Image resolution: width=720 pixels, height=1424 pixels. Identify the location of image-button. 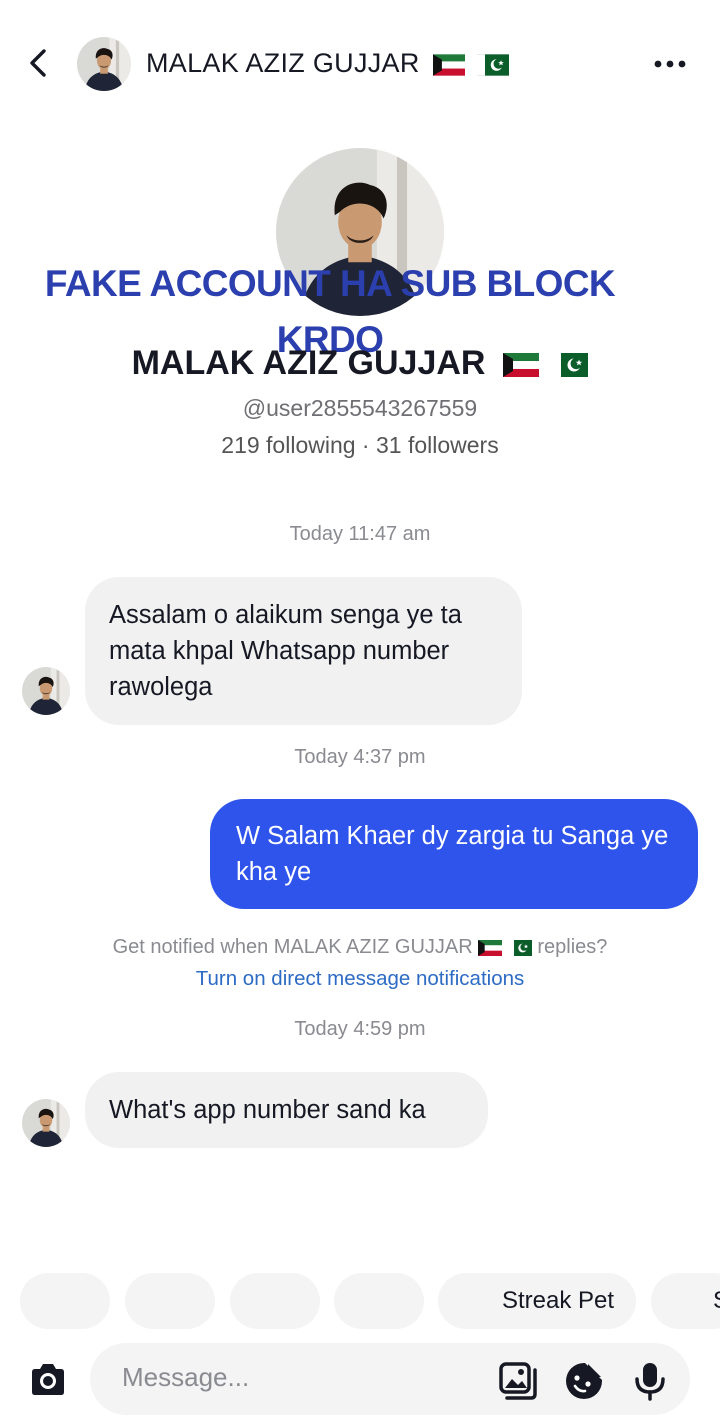
(518, 1381).